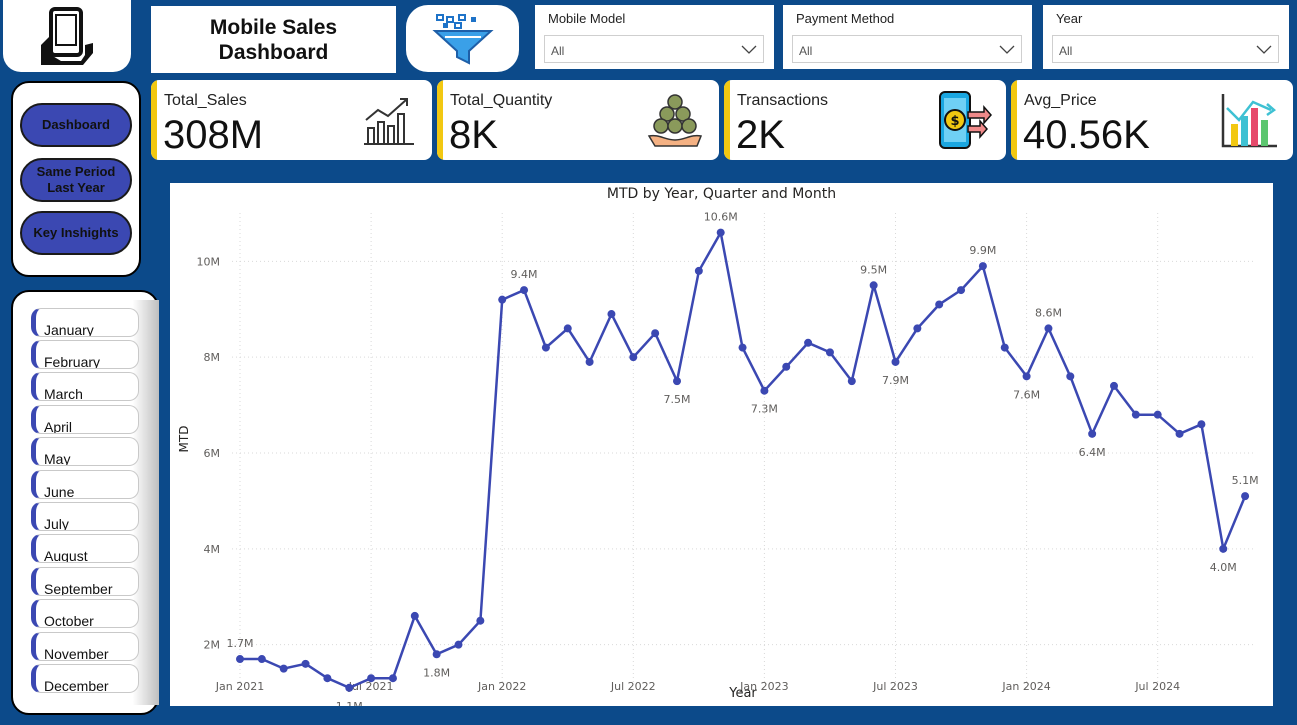 This screenshot has height=725, width=1297. What do you see at coordinates (85, 613) in the screenshot?
I see `month-item: October` at bounding box center [85, 613].